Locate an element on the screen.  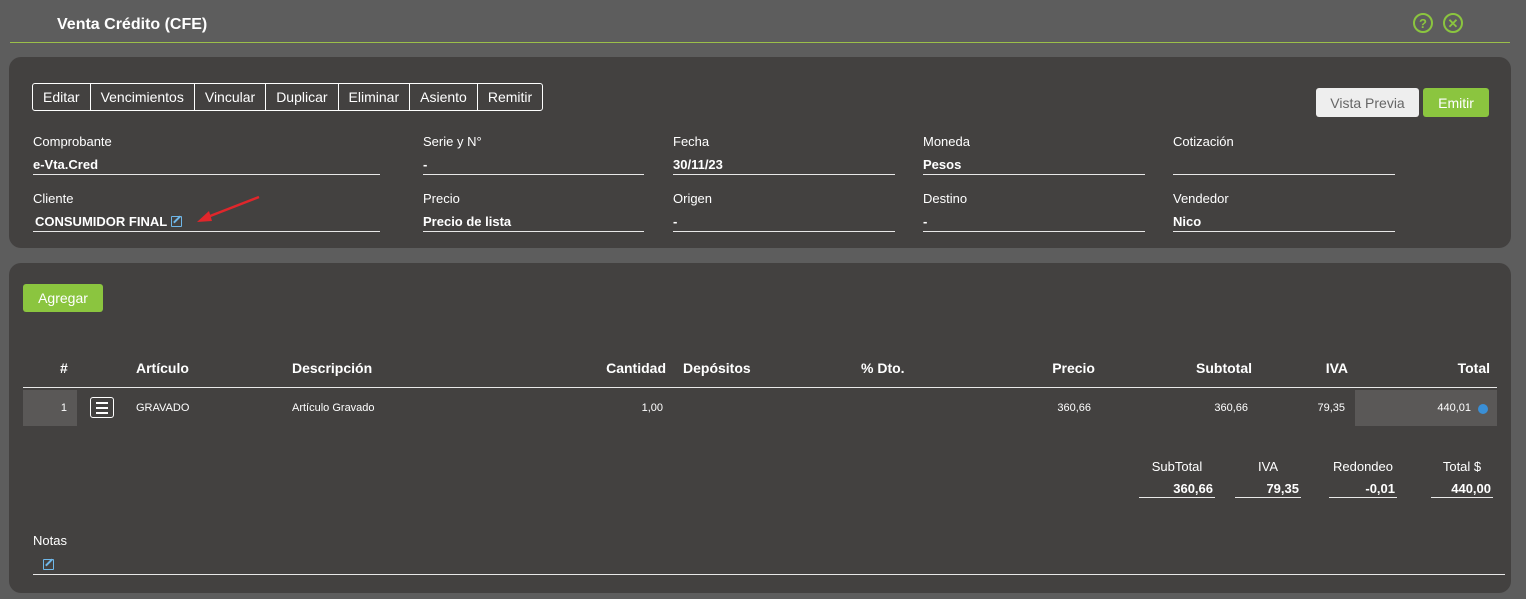
destino-value: - is located at coordinates (1034, 223).